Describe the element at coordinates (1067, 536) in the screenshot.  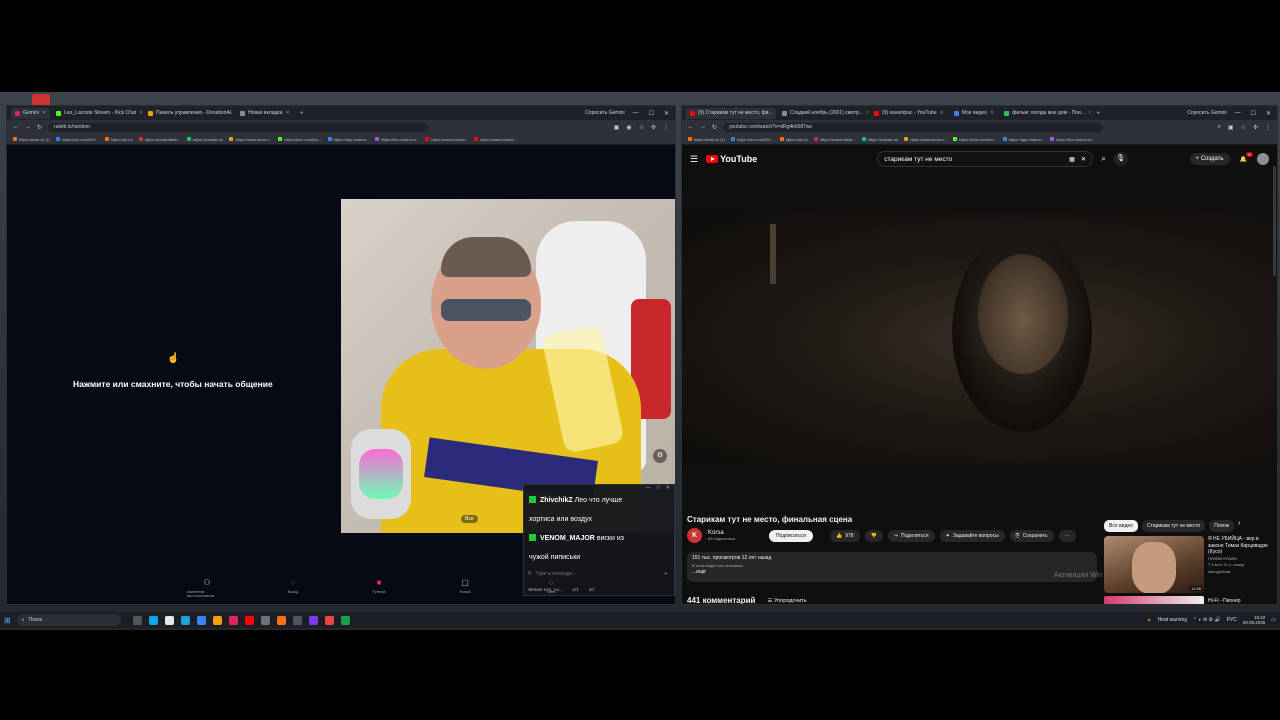
I see `more-actions-icon: ⋯` at that location.